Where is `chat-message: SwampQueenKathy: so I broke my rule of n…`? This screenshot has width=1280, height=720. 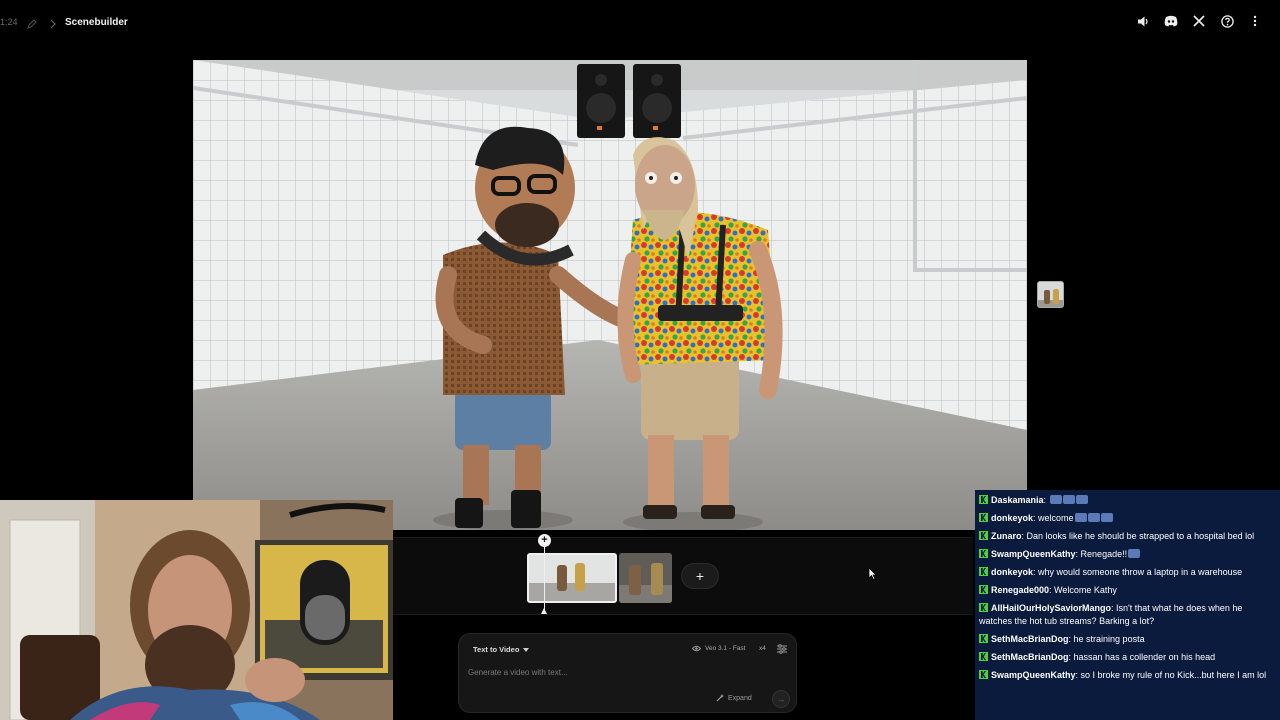
chat-message: SwampQueenKathy: so I broke my rule of n… is located at coordinates (1126, 675).